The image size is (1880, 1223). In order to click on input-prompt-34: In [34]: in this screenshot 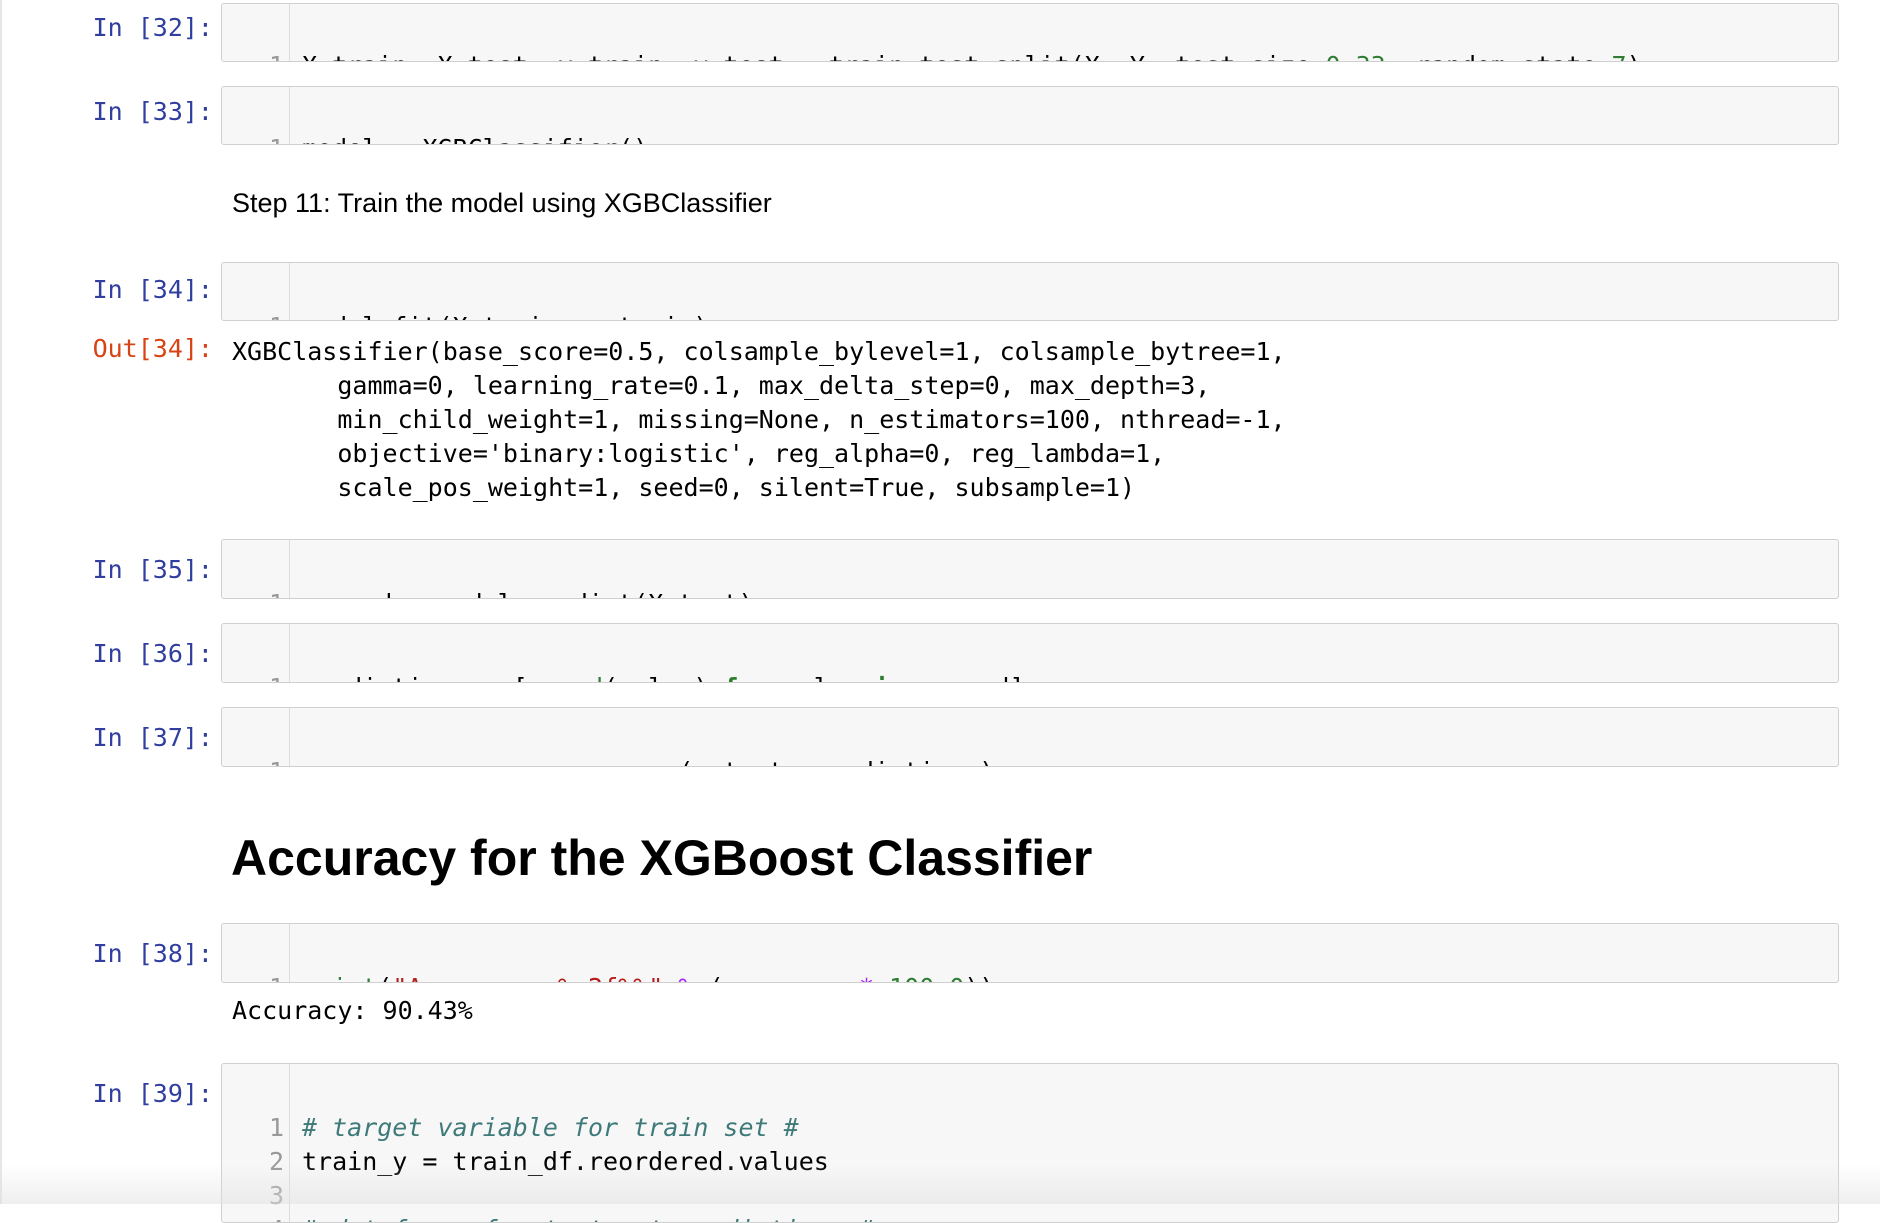, I will do `click(152, 289)`.